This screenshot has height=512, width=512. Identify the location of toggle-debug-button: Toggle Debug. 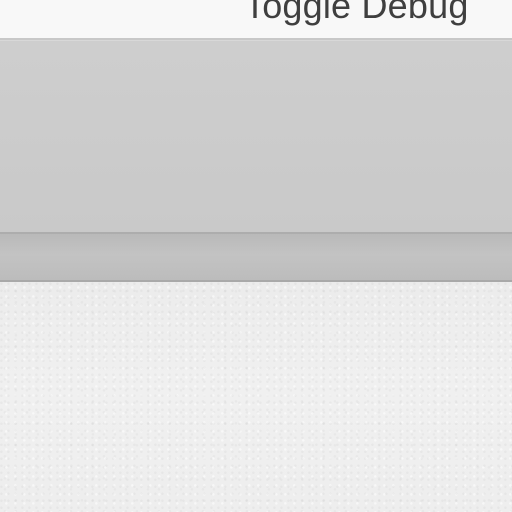
(356, 13).